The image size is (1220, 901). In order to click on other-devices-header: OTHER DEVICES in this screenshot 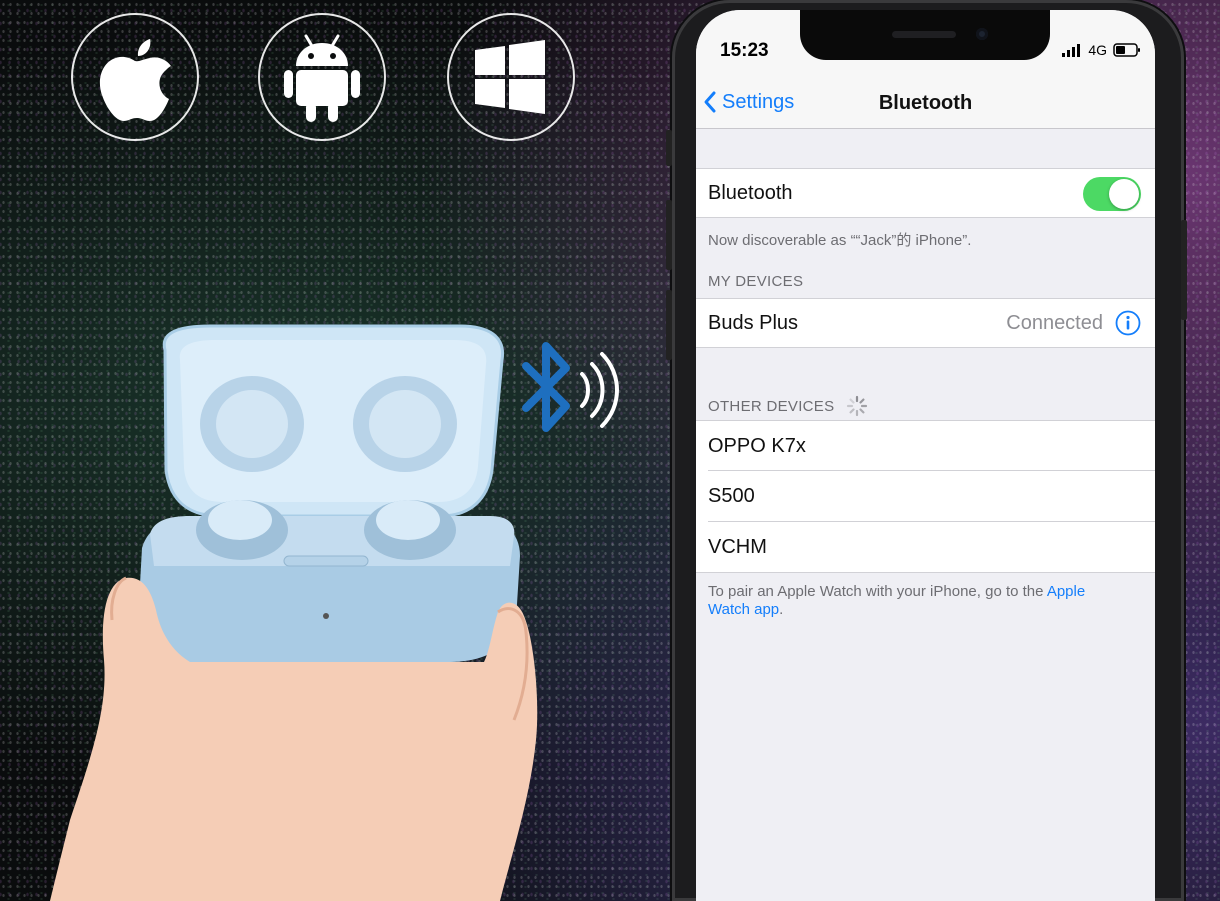, I will do `click(788, 406)`.